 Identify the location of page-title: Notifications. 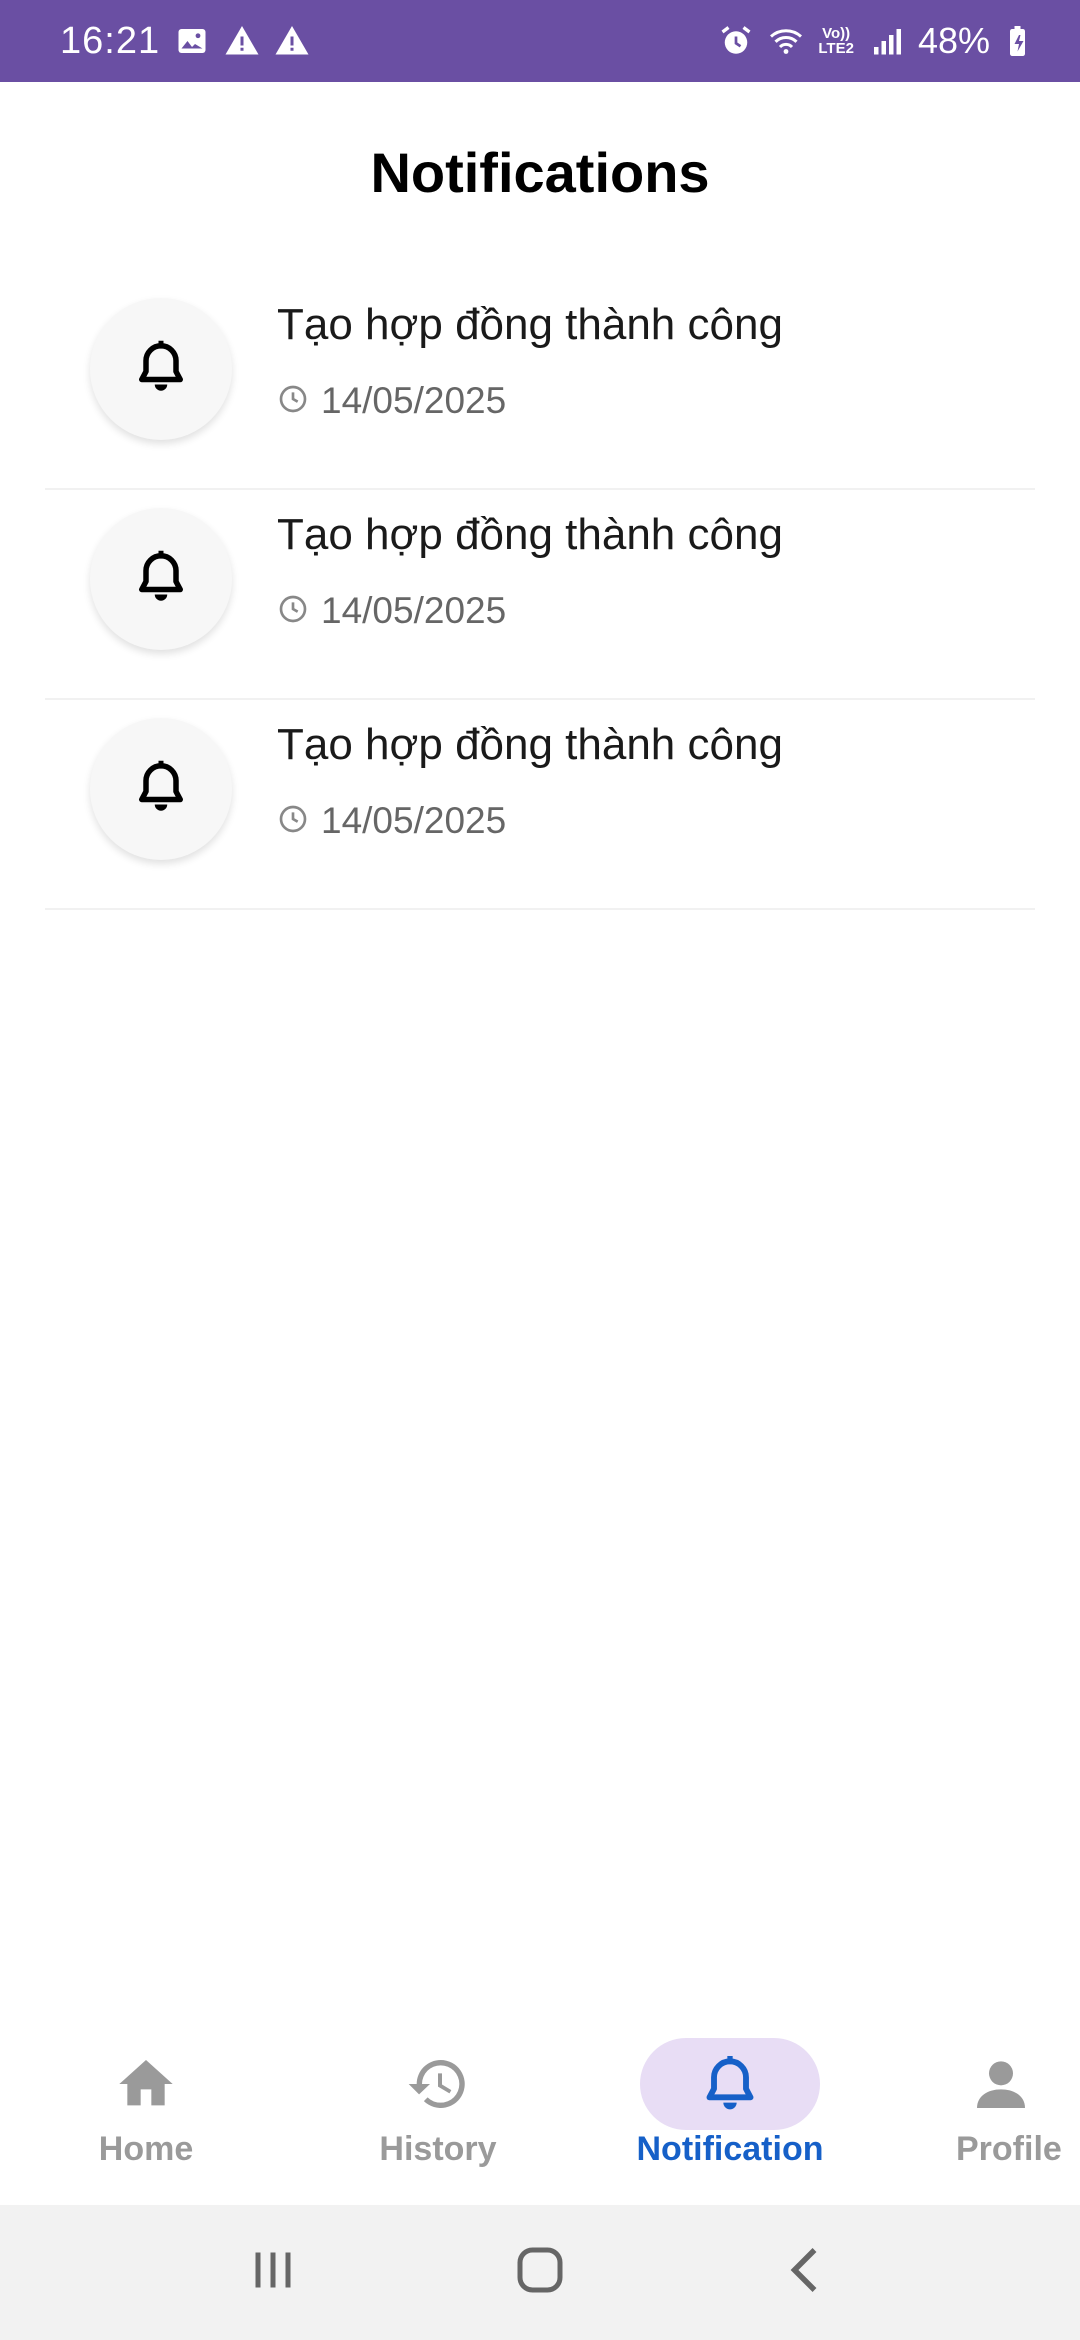
(540, 172).